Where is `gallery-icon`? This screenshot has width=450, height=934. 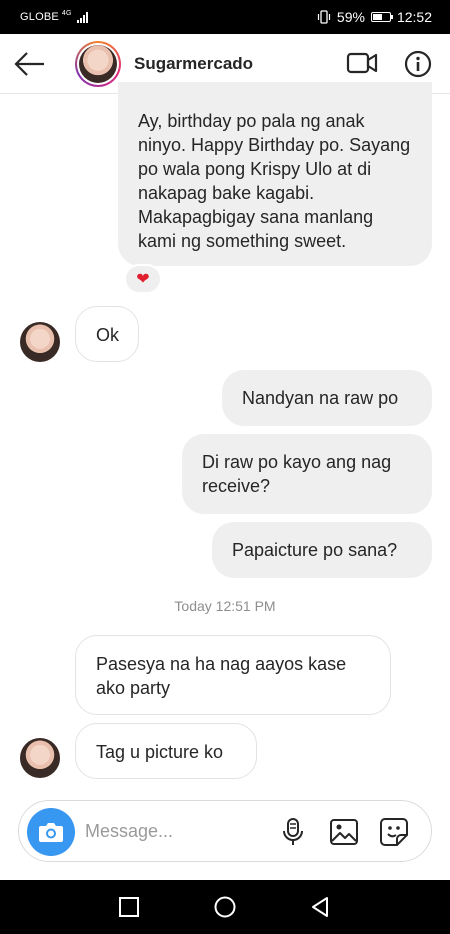
gallery-icon is located at coordinates (344, 832).